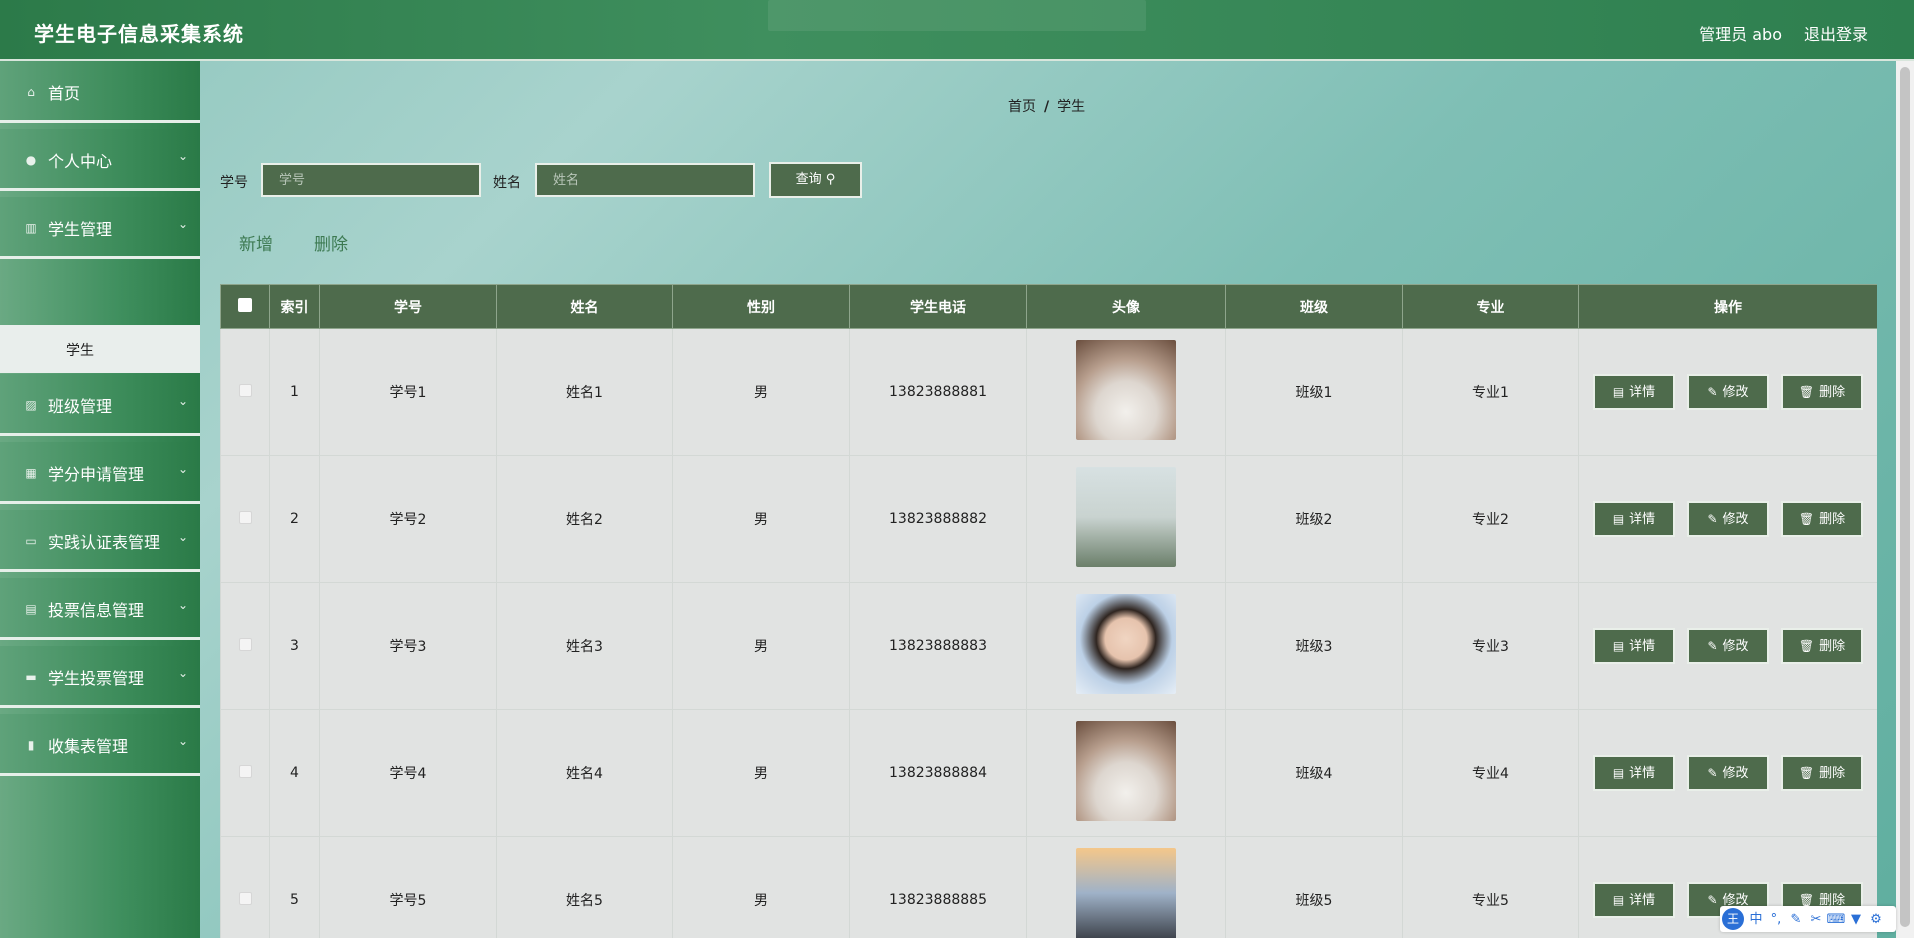 The height and width of the screenshot is (938, 1914). What do you see at coordinates (96, 678) in the screenshot?
I see `sidebar-item-label: 学生投票管理` at bounding box center [96, 678].